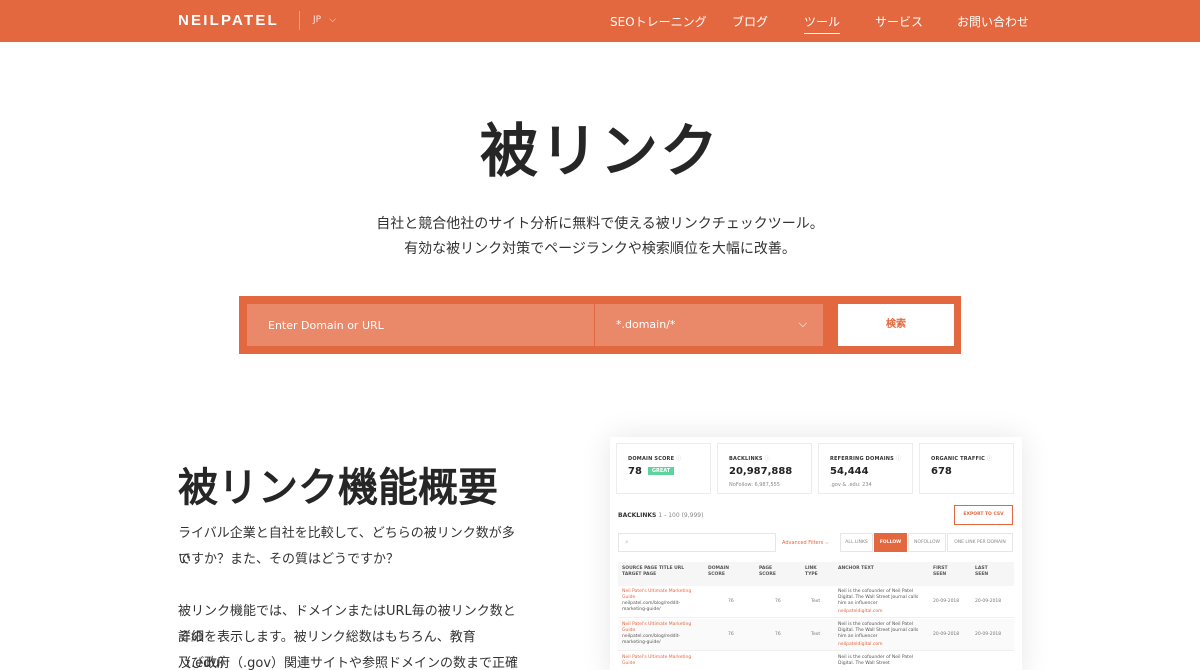 Image resolution: width=1200 pixels, height=670 pixels. What do you see at coordinates (822, 23) in the screenshot?
I see `nav-tools: ツール` at bounding box center [822, 23].